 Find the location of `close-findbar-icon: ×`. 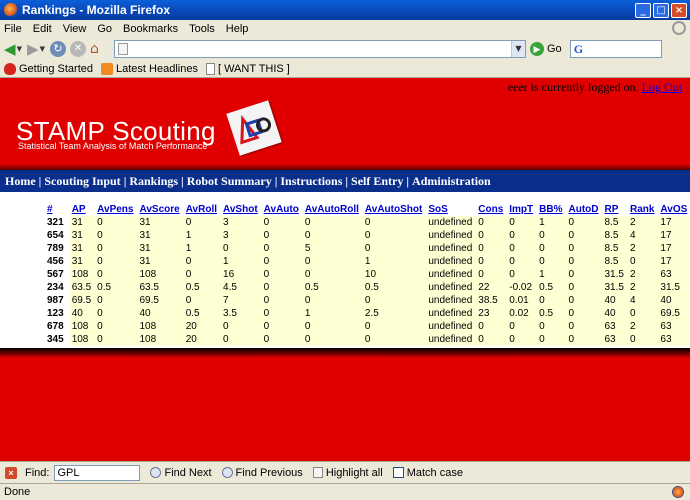

close-findbar-icon: × is located at coordinates (11, 472).